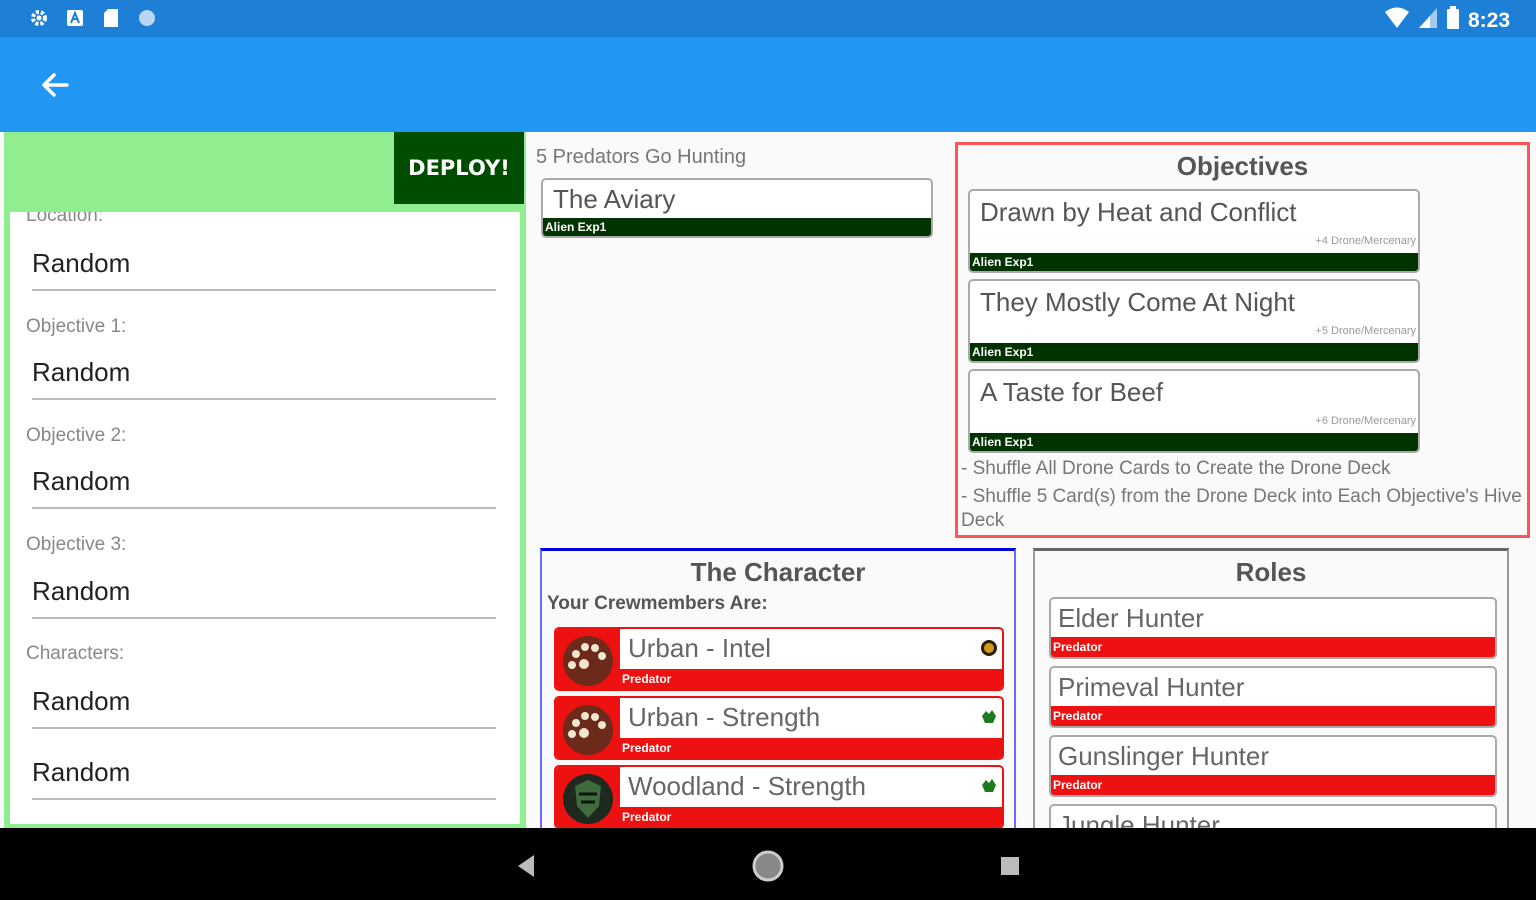 This screenshot has height=900, width=1536. I want to click on intel-token-icon, so click(989, 648).